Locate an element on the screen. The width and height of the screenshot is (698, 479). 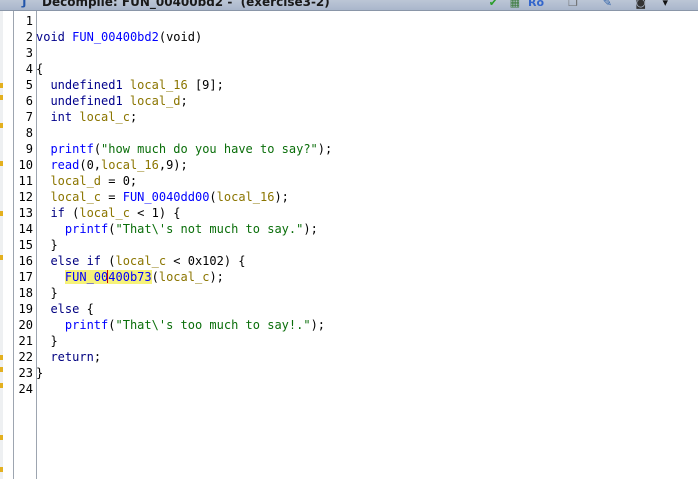
code-line: read(0,local_16,9); is located at coordinates (111, 166).